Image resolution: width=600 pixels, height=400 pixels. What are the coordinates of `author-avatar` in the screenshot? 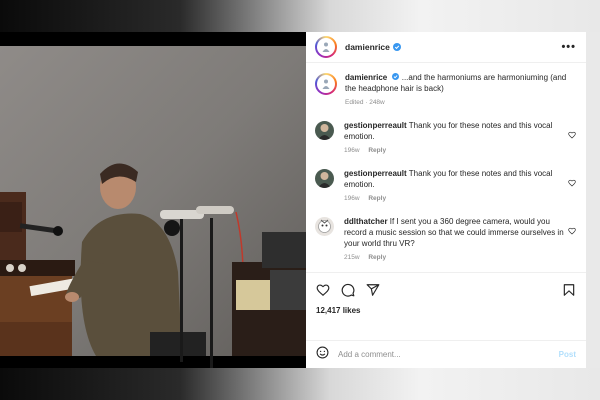 It's located at (326, 47).